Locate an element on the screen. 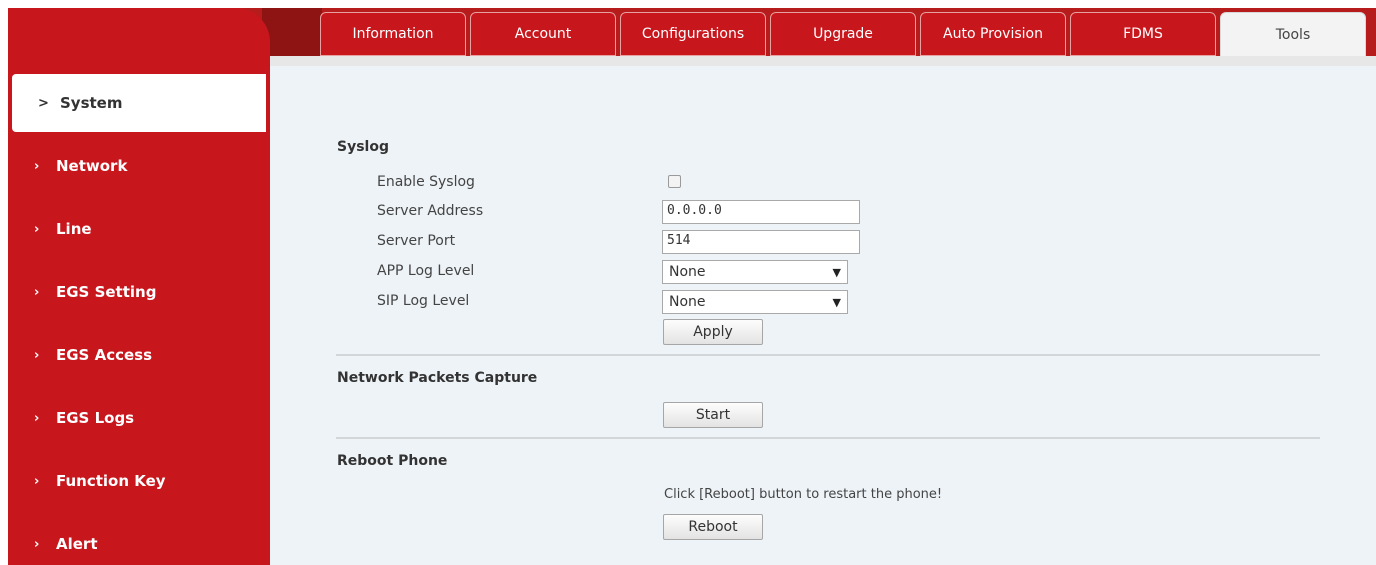 This screenshot has height=565, width=1376. header-shadow is located at coordinates (292, 32).